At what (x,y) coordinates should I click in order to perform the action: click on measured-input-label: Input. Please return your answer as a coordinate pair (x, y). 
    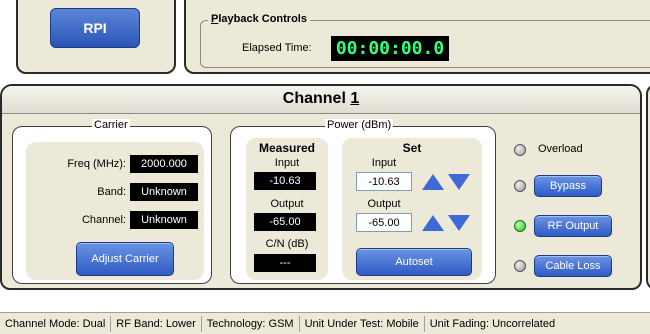
    Looking at the image, I should click on (287, 163).